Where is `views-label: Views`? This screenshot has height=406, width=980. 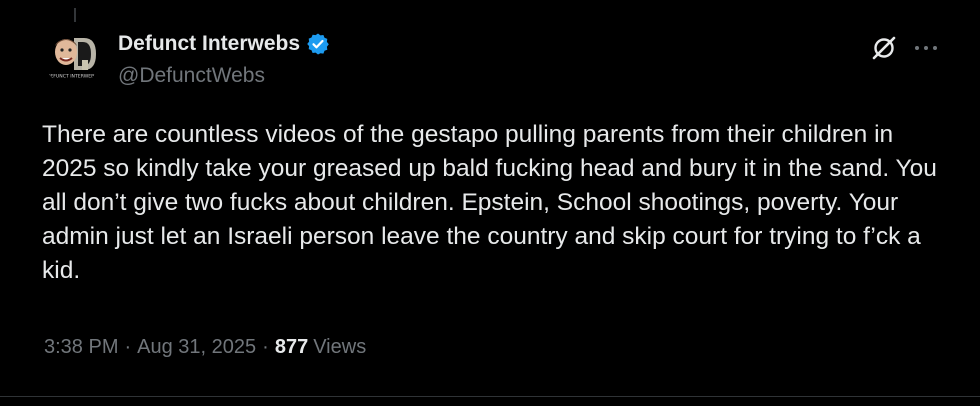
views-label: Views is located at coordinates (340, 347).